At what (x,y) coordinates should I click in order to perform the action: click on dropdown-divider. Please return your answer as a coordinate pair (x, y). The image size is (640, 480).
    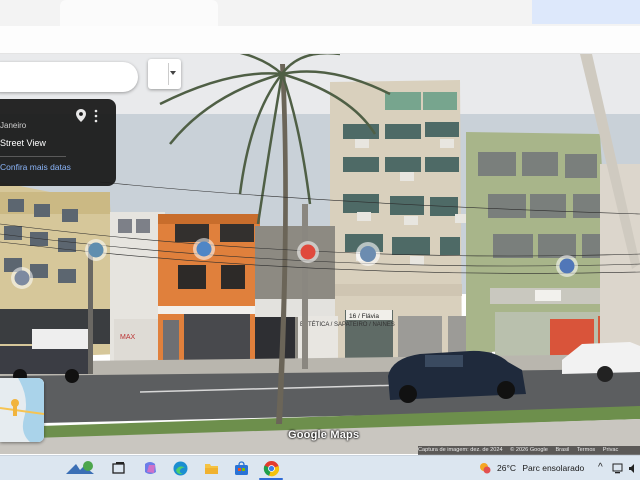
    Looking at the image, I should click on (168, 74).